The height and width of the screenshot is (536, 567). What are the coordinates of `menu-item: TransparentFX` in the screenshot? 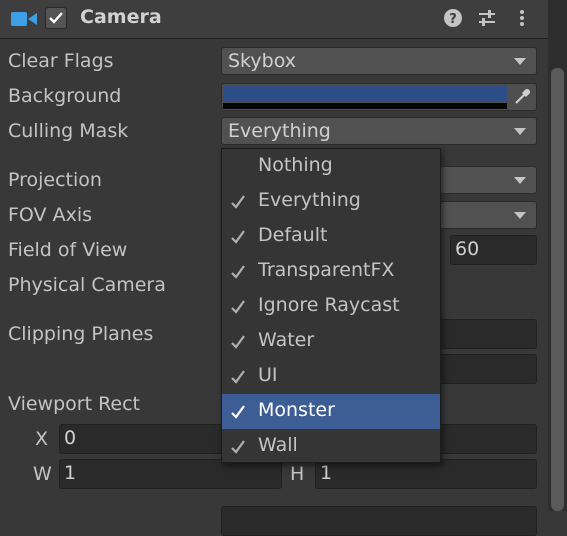 It's located at (331, 271).